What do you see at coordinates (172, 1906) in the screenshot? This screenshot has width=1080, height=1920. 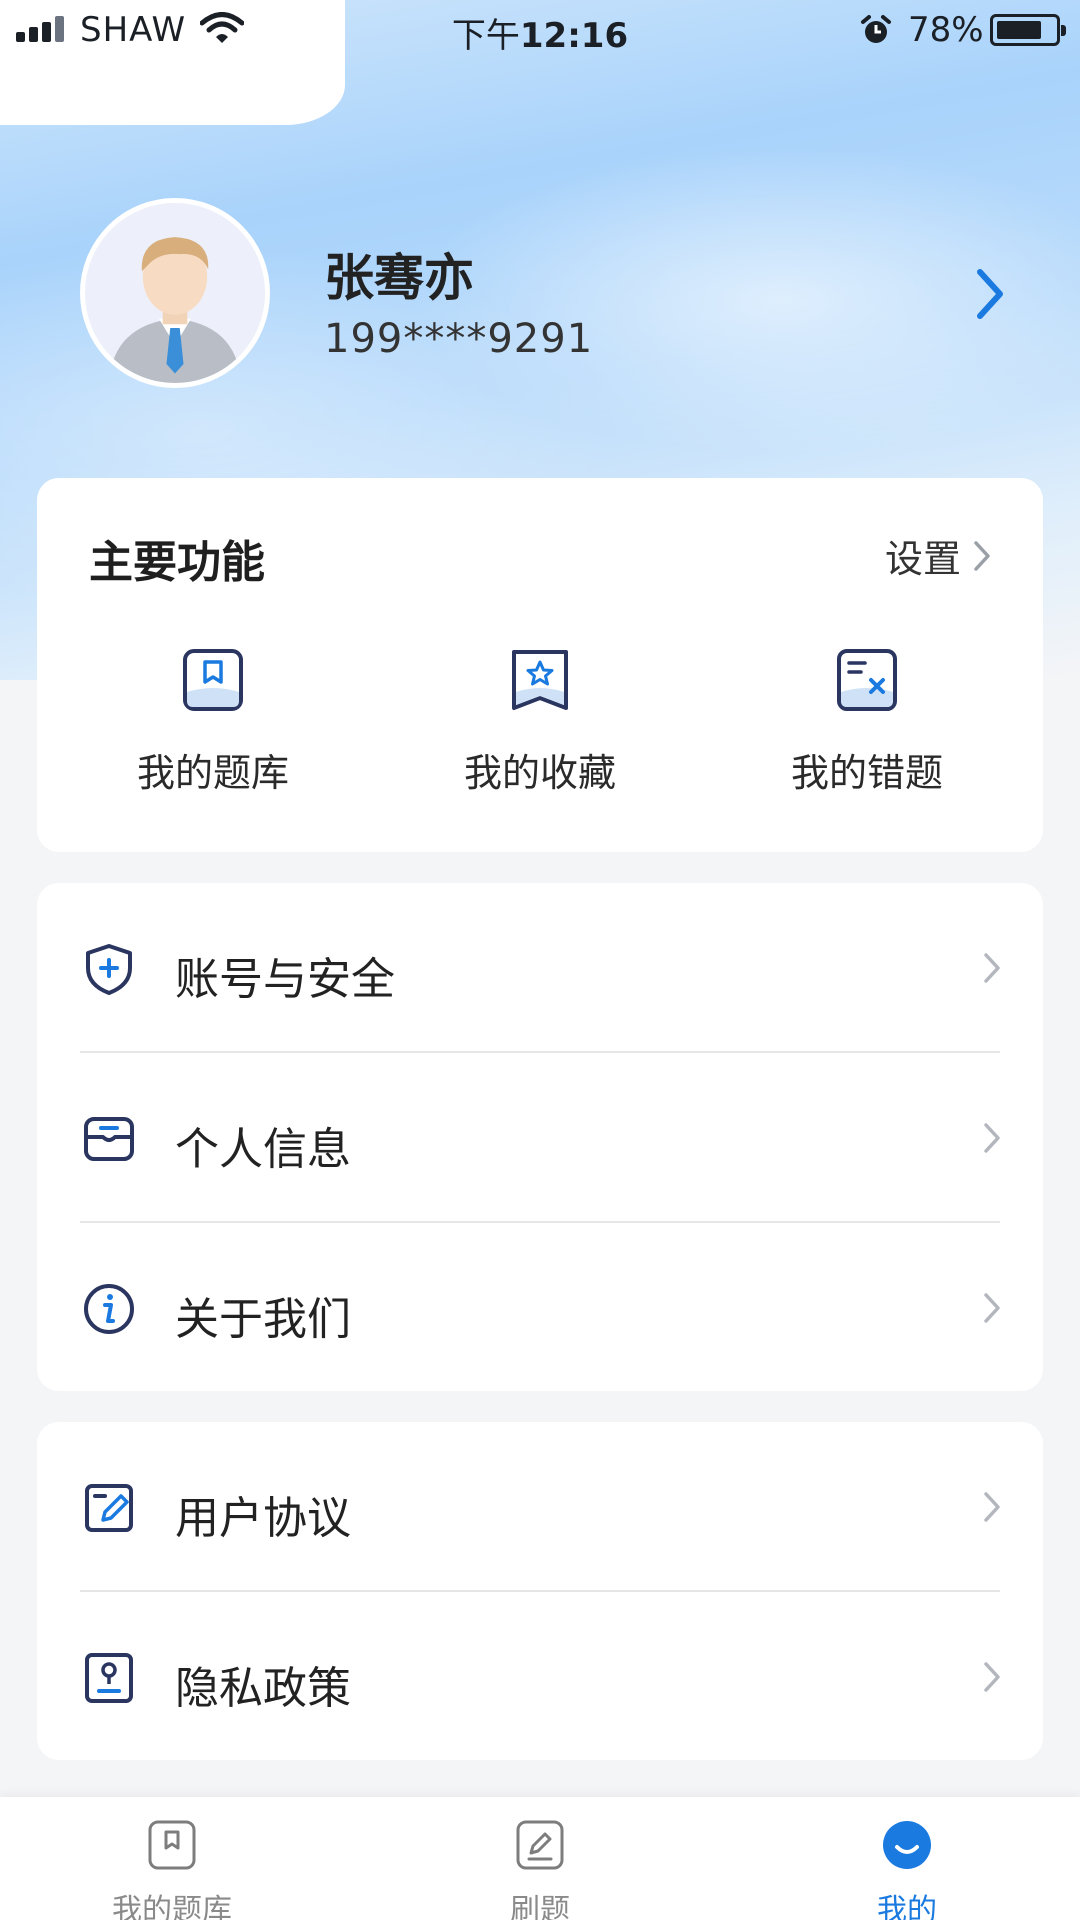 I see `tab-label: 我的题库` at bounding box center [172, 1906].